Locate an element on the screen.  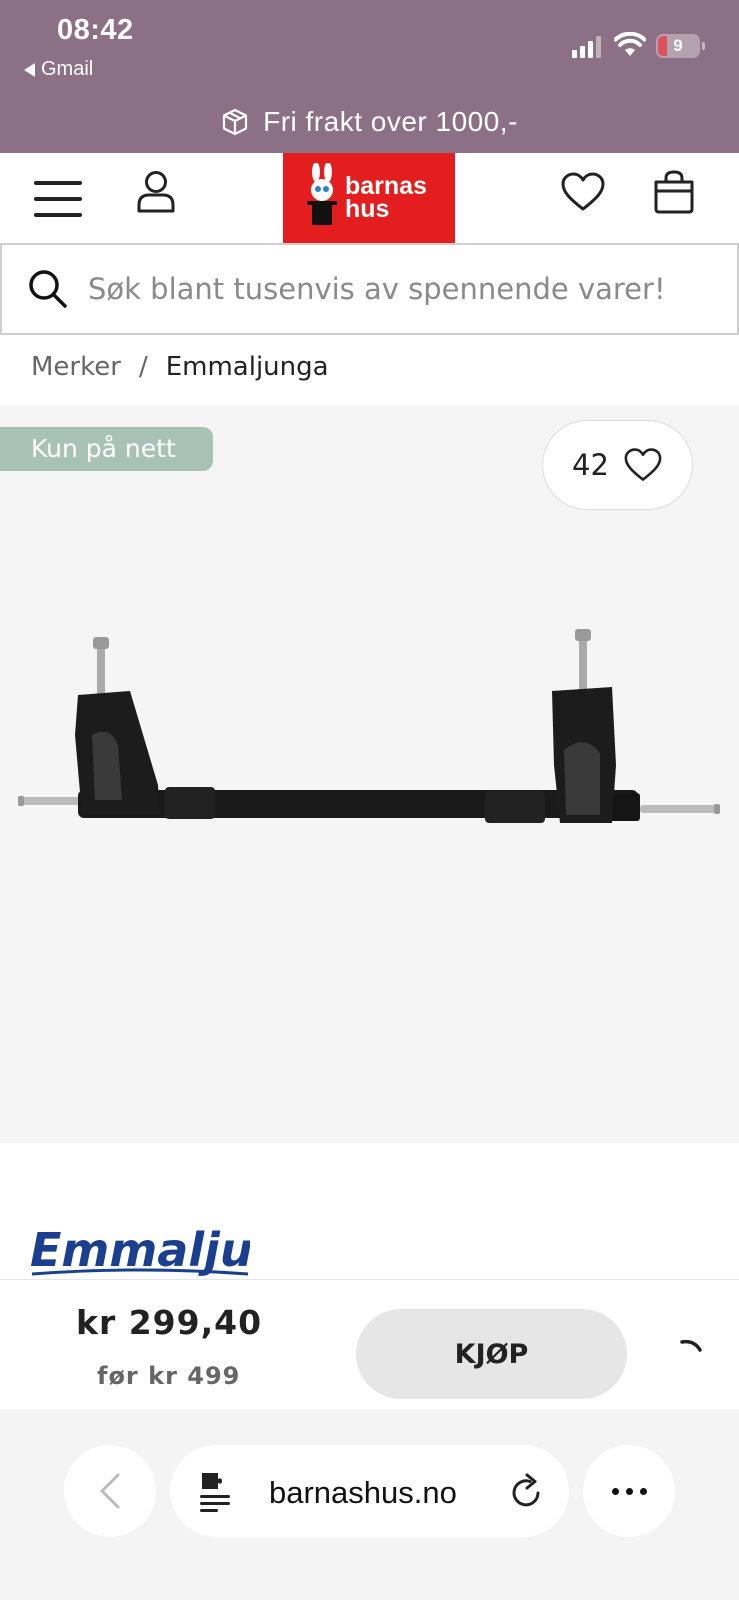
favorite-count: 42 is located at coordinates (590, 465).